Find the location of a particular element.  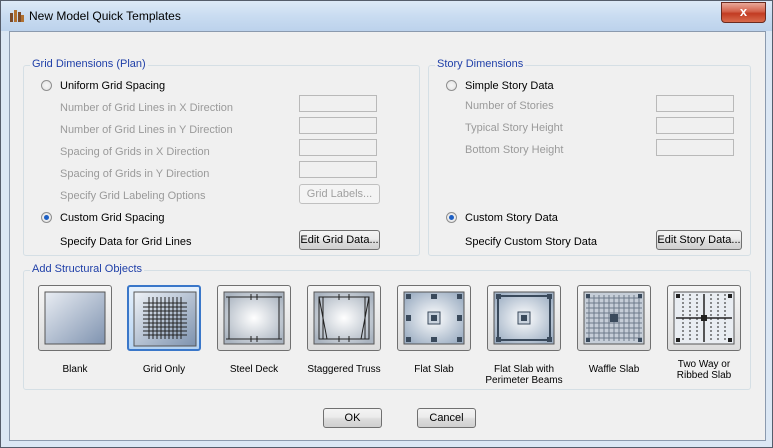

template-grid-only is located at coordinates (164, 318).